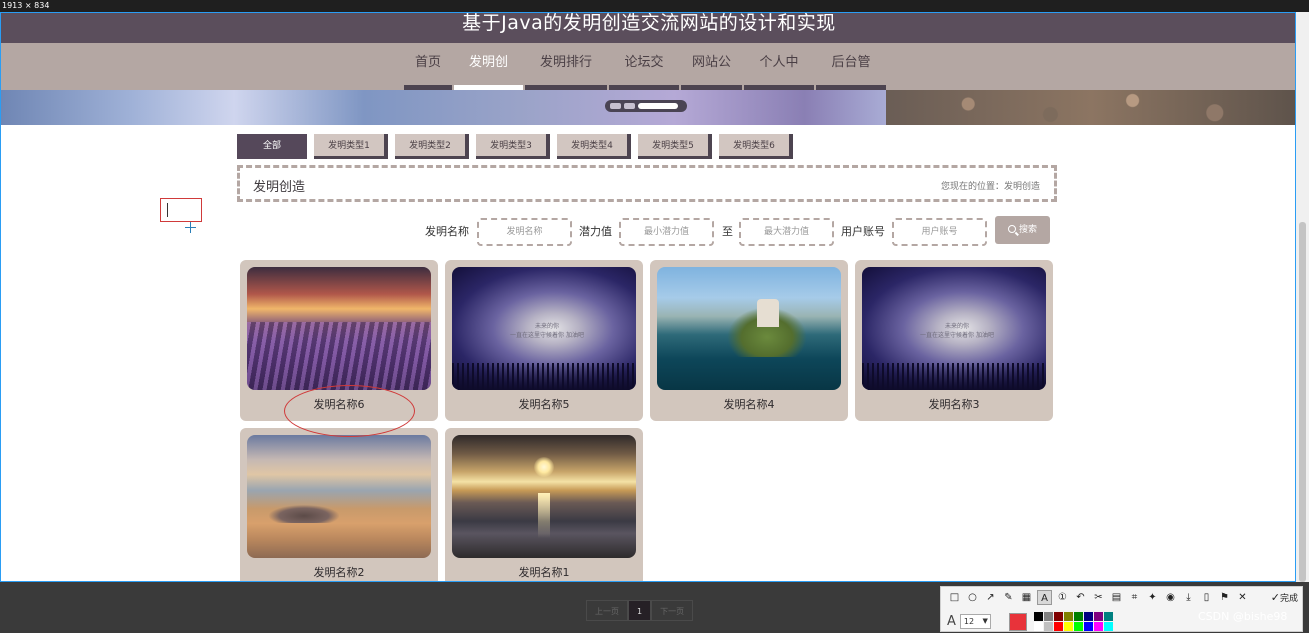  Describe the element at coordinates (672, 610) in the screenshot. I see `next-page-button: 下一页` at that location.